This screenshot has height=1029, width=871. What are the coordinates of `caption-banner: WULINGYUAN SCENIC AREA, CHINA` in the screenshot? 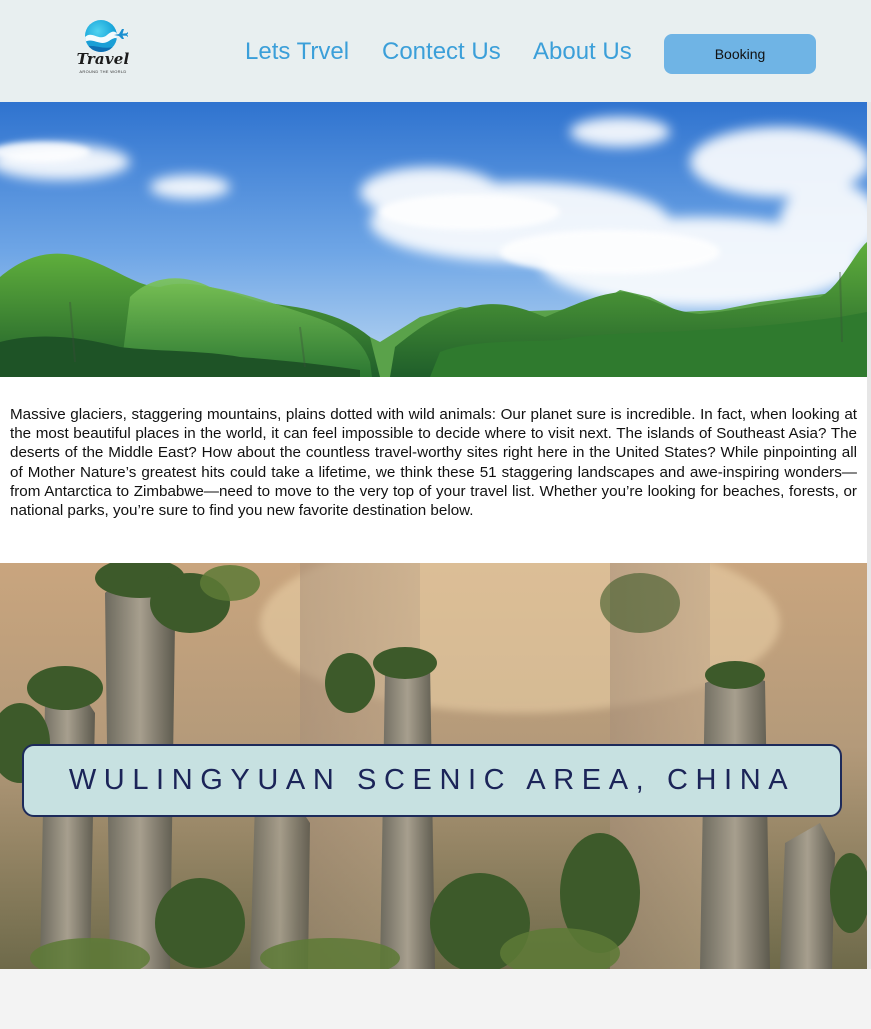 It's located at (432, 780).